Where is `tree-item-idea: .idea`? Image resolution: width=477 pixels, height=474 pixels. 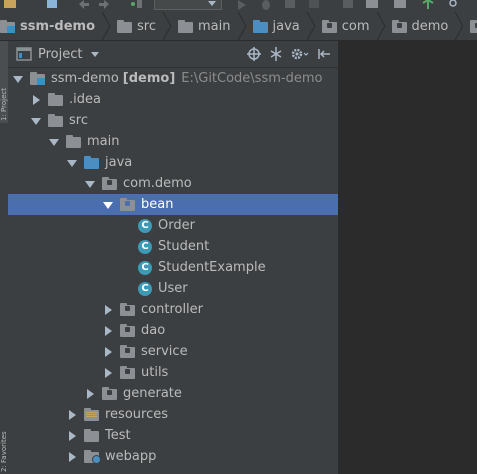
tree-item-idea: .idea is located at coordinates (184, 99).